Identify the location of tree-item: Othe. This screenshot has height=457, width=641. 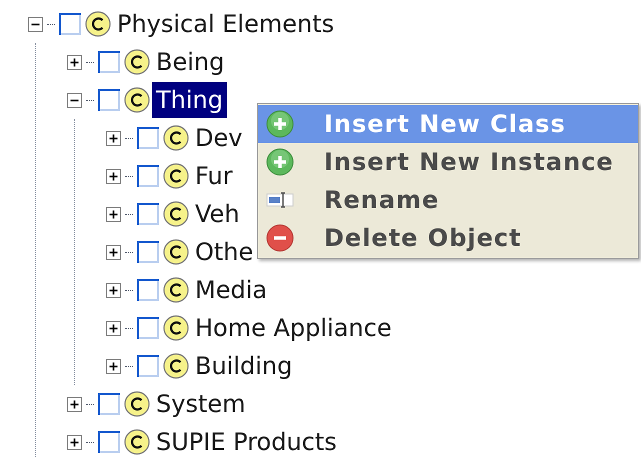
(224, 252).